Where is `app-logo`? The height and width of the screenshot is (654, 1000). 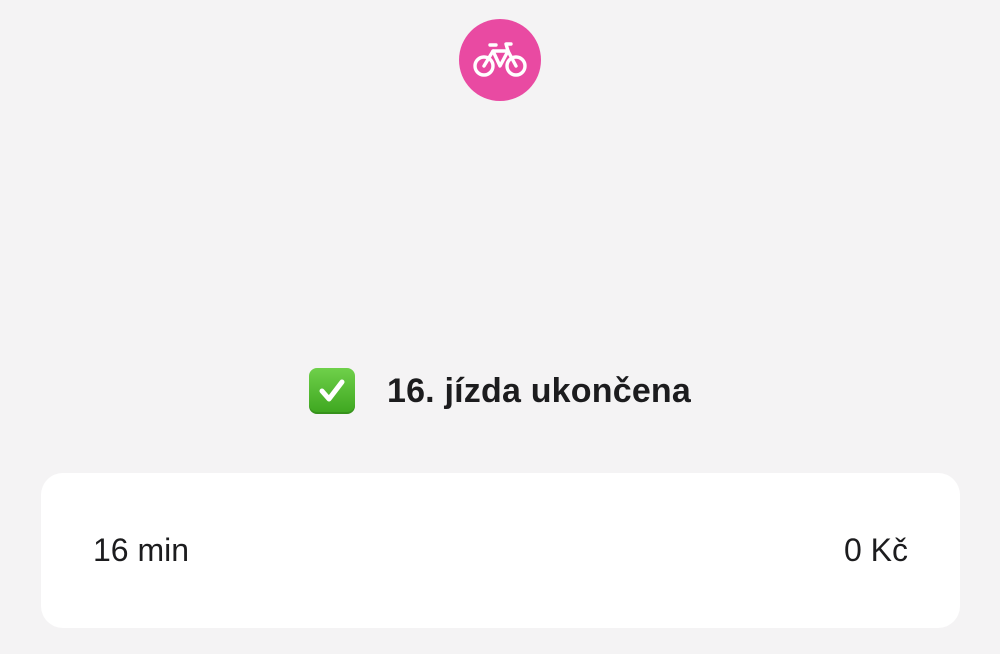 app-logo is located at coordinates (500, 60).